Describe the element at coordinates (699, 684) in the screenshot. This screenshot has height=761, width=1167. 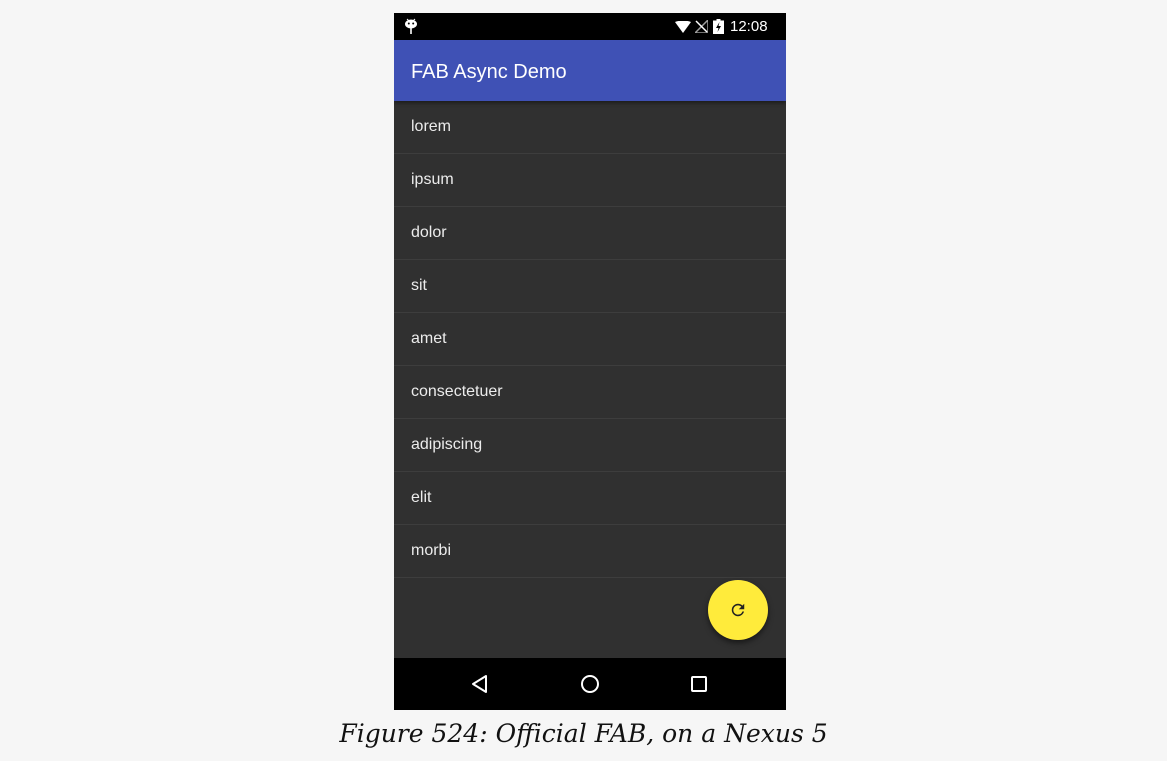
I see `recents-icon` at that location.